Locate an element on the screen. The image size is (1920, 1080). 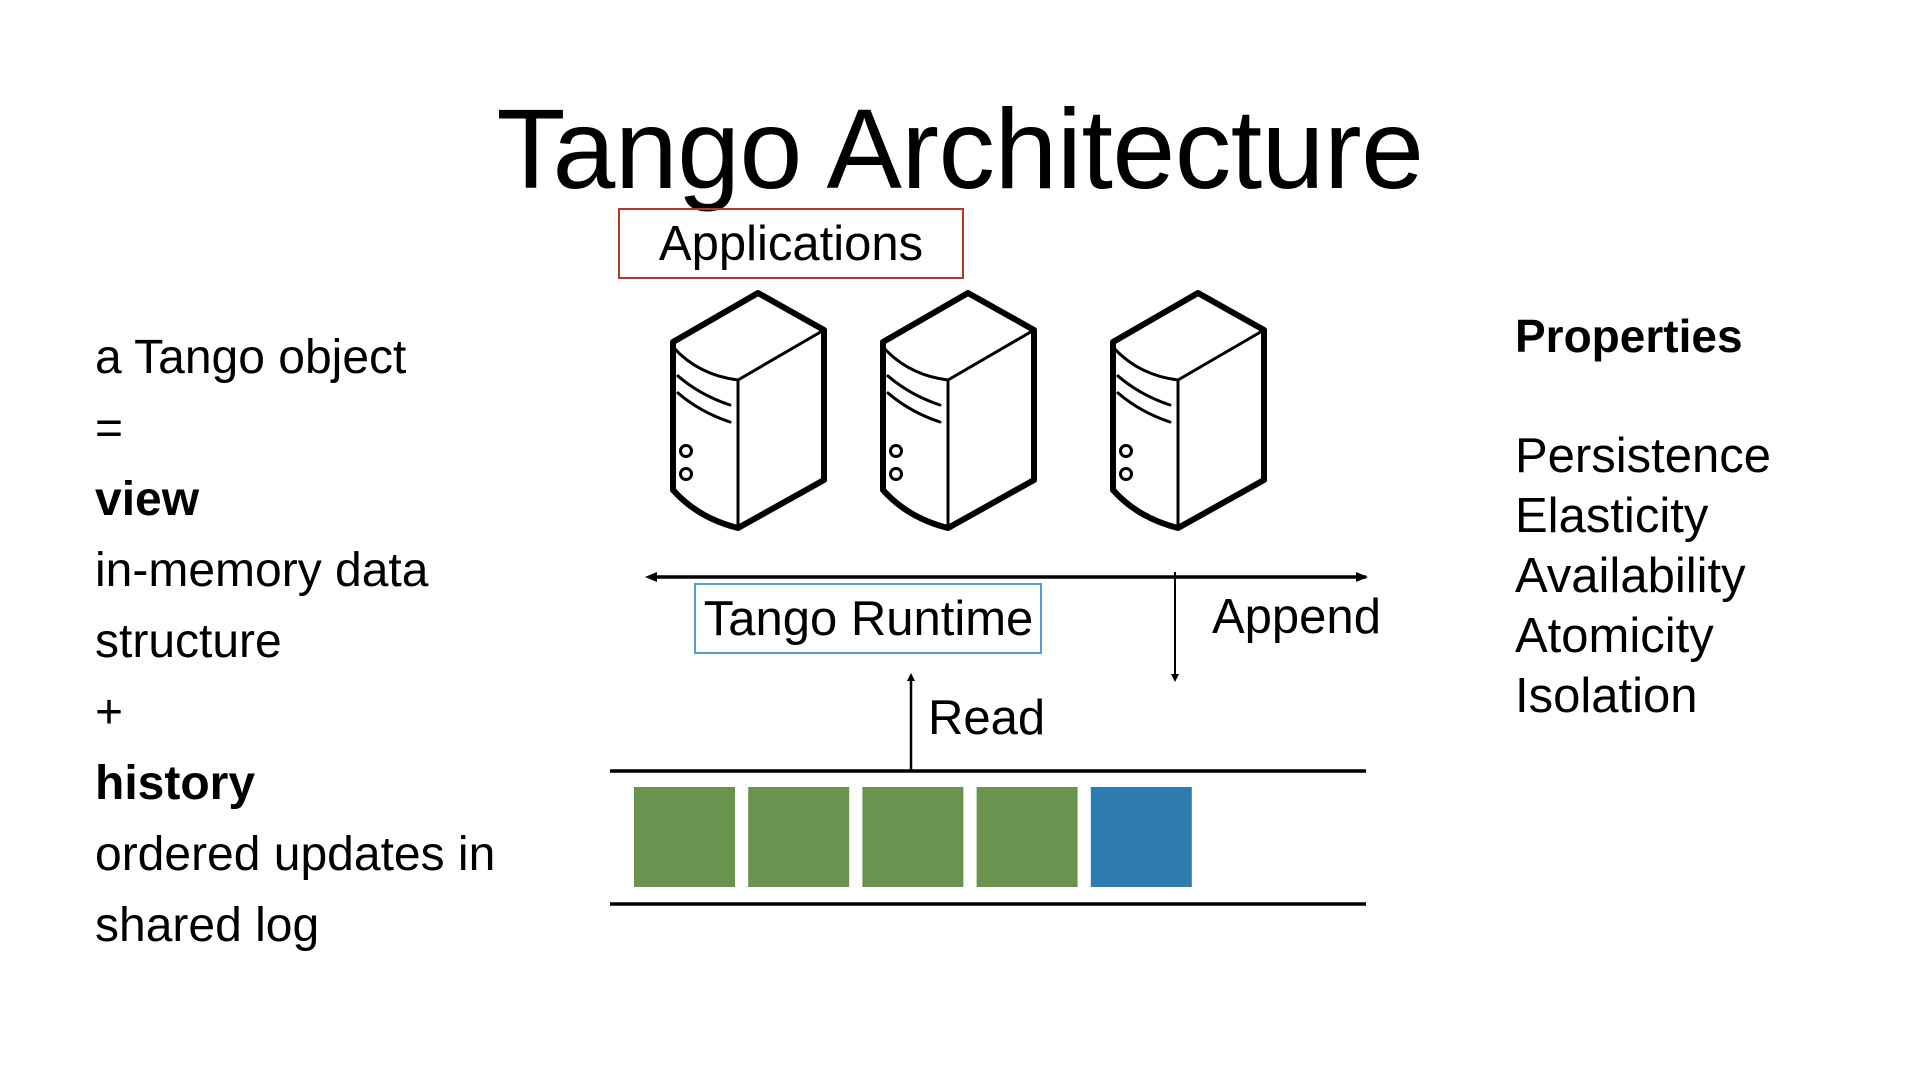
architecture-diagram is located at coordinates (989, 739).